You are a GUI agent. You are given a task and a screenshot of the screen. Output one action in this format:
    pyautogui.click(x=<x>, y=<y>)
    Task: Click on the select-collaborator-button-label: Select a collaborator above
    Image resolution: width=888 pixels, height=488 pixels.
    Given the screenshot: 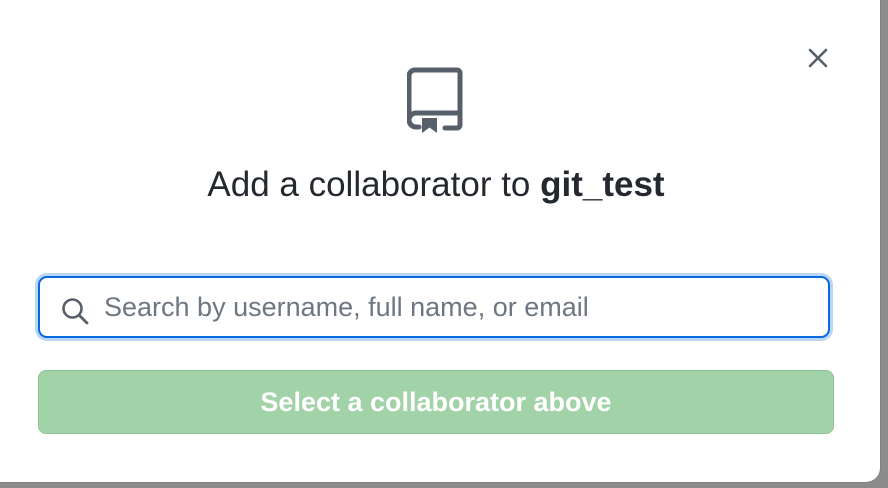 What is the action you would take?
    pyautogui.click(x=436, y=401)
    